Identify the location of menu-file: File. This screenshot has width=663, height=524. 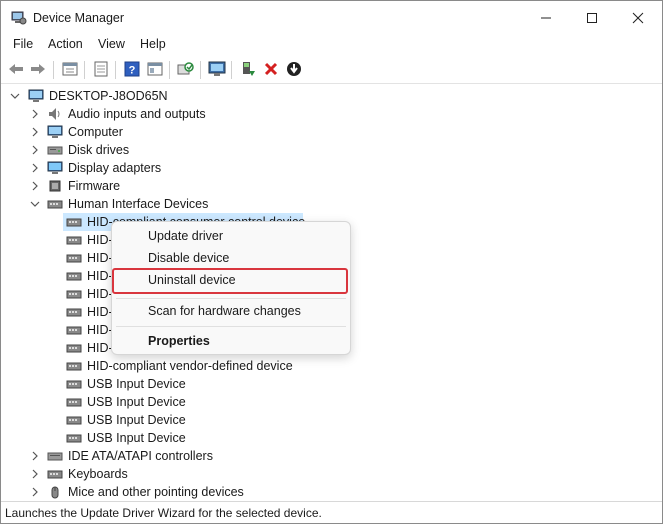
(23, 44).